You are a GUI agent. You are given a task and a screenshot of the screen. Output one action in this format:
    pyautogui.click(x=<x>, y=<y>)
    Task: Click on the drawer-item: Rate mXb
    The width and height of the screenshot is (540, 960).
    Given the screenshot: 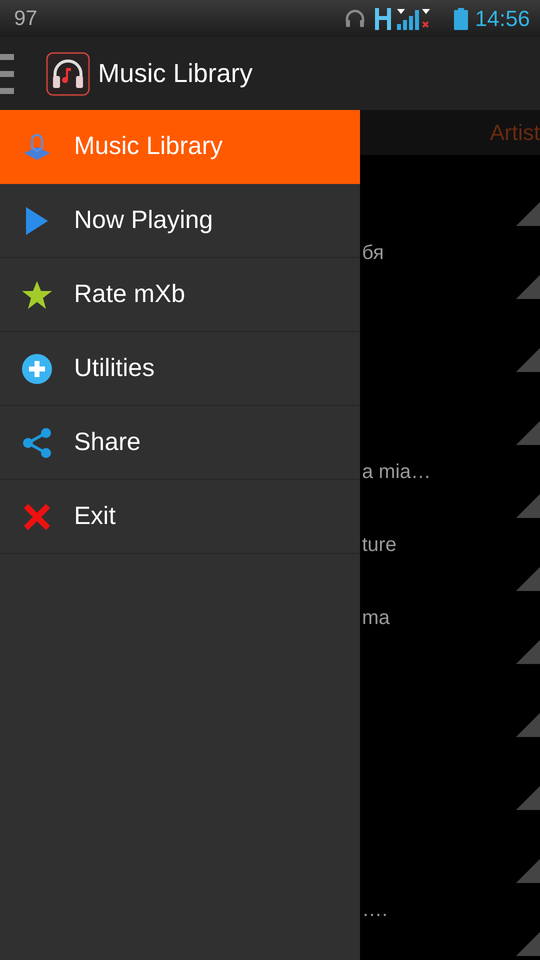 What is the action you would take?
    pyautogui.click(x=180, y=295)
    